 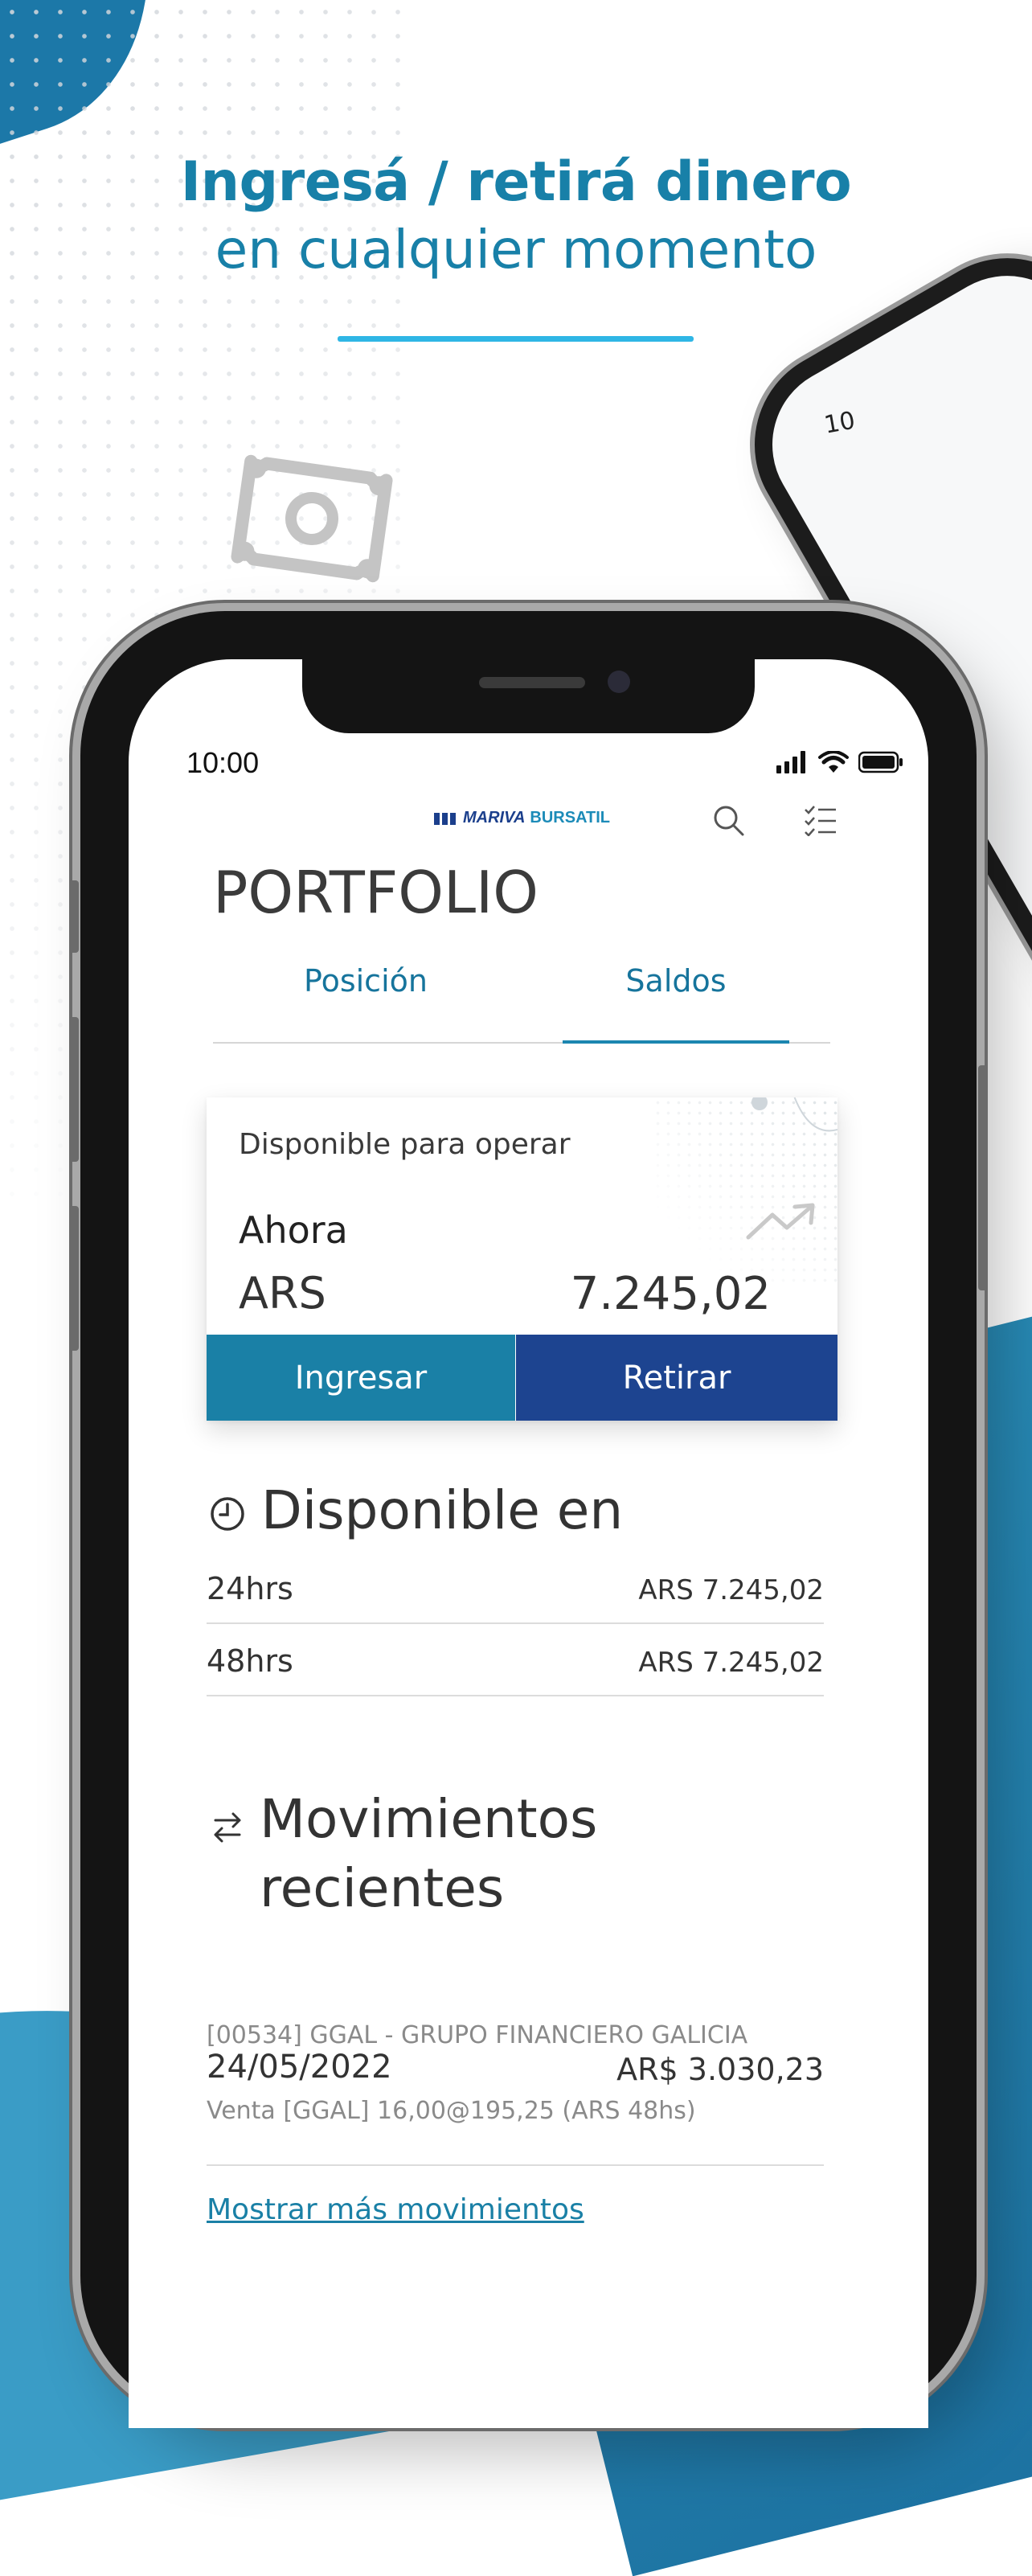 What do you see at coordinates (282, 1293) in the screenshot?
I see `currency-label: ARS` at bounding box center [282, 1293].